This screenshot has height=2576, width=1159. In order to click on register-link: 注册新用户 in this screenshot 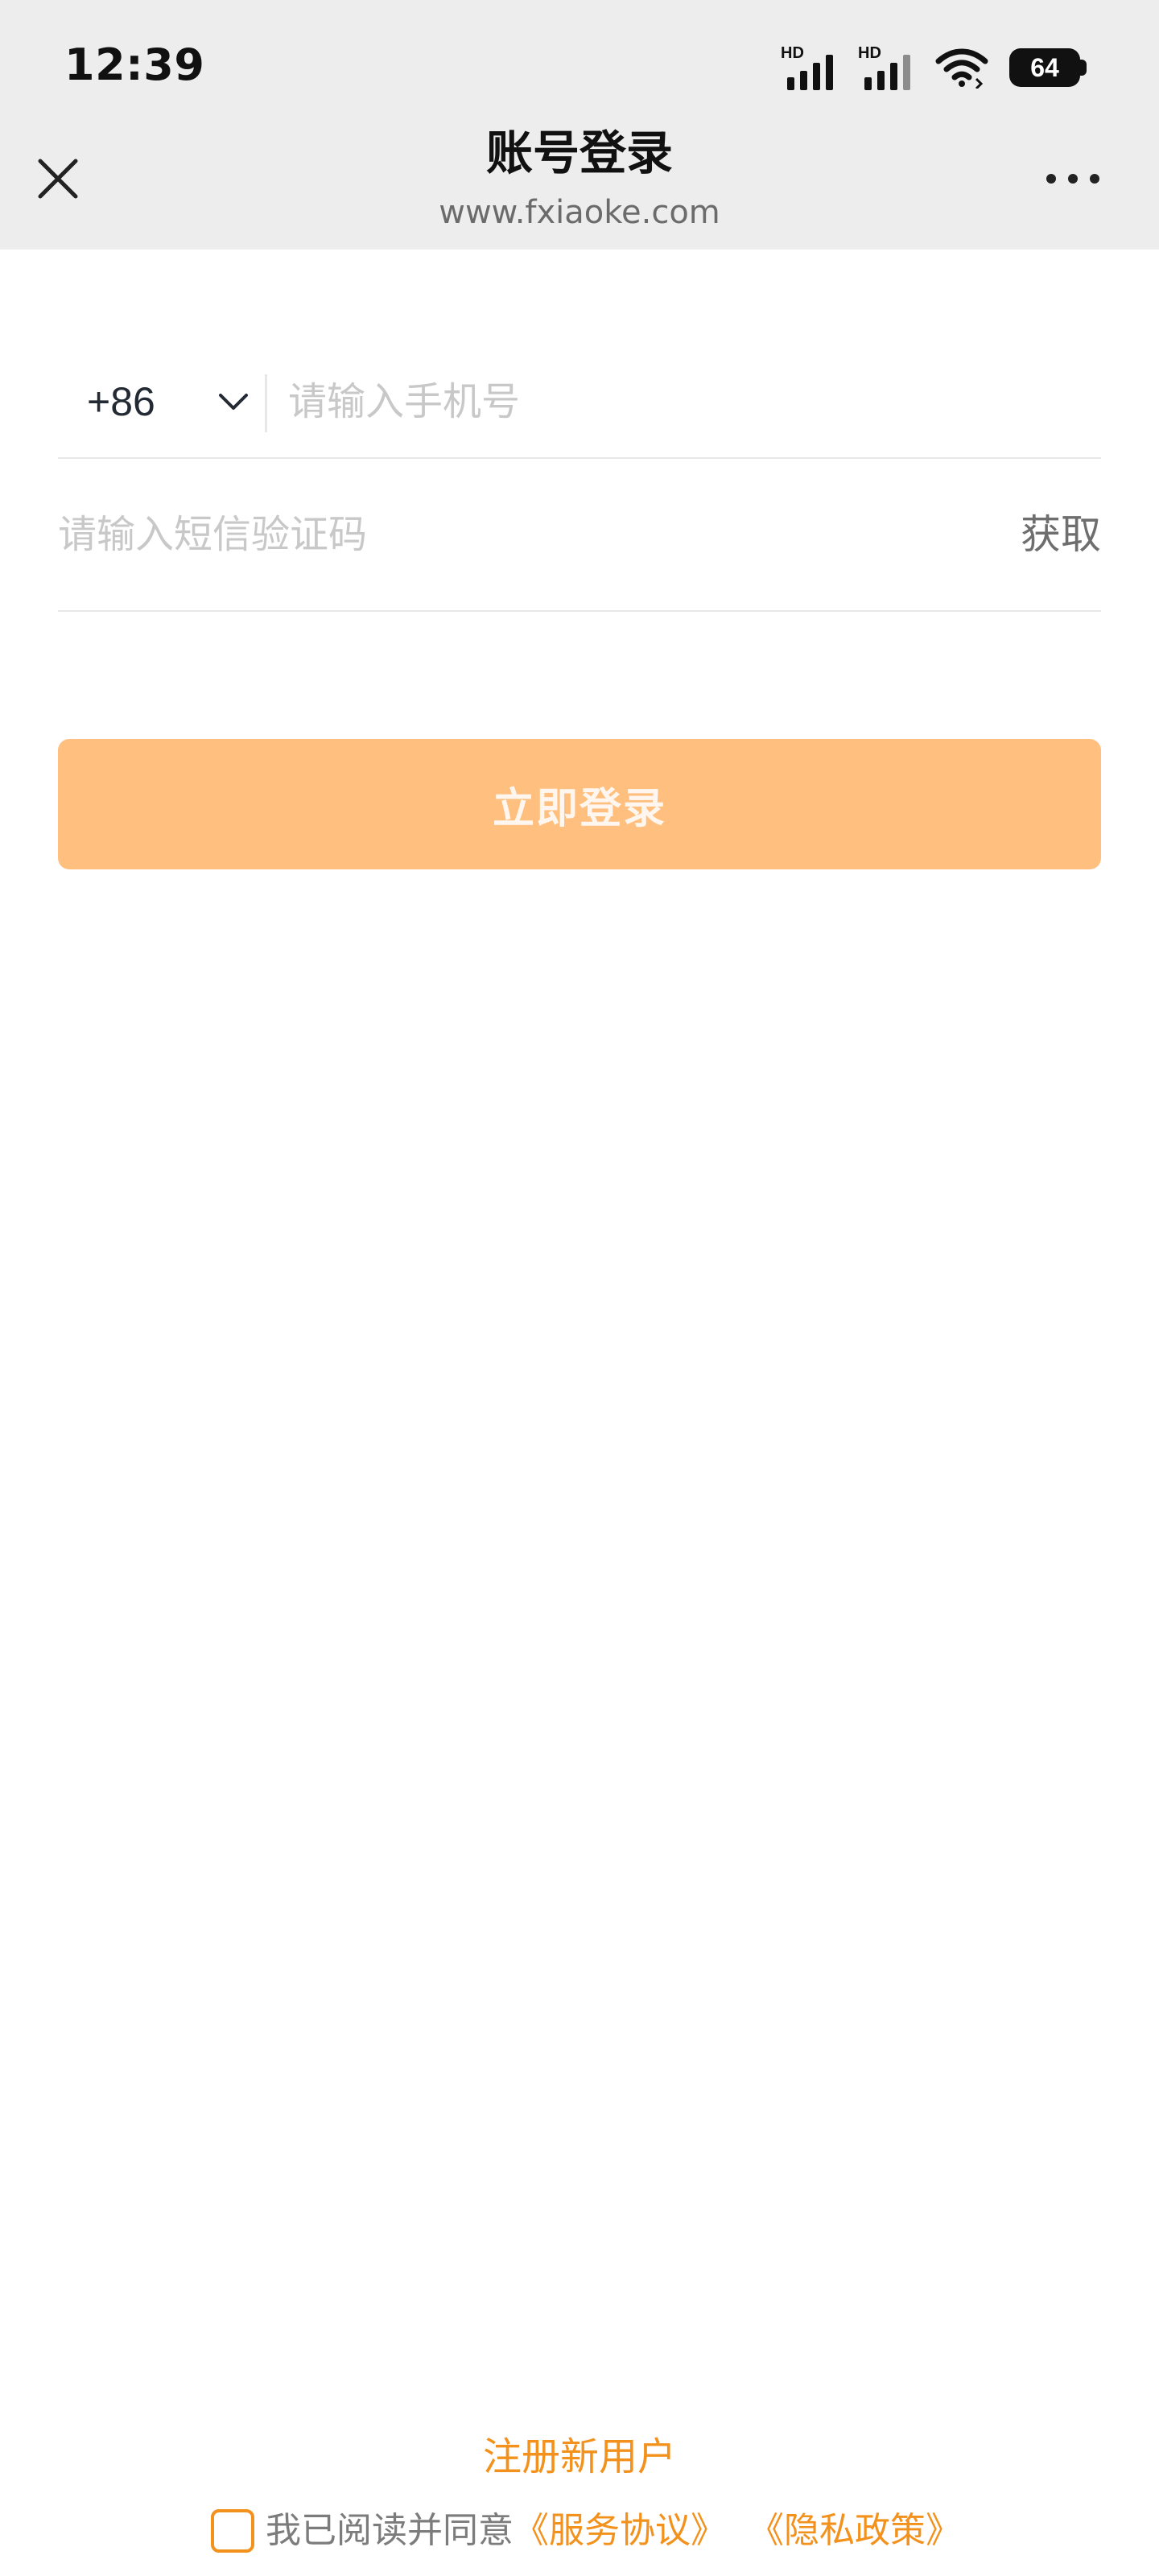, I will do `click(579, 2457)`.